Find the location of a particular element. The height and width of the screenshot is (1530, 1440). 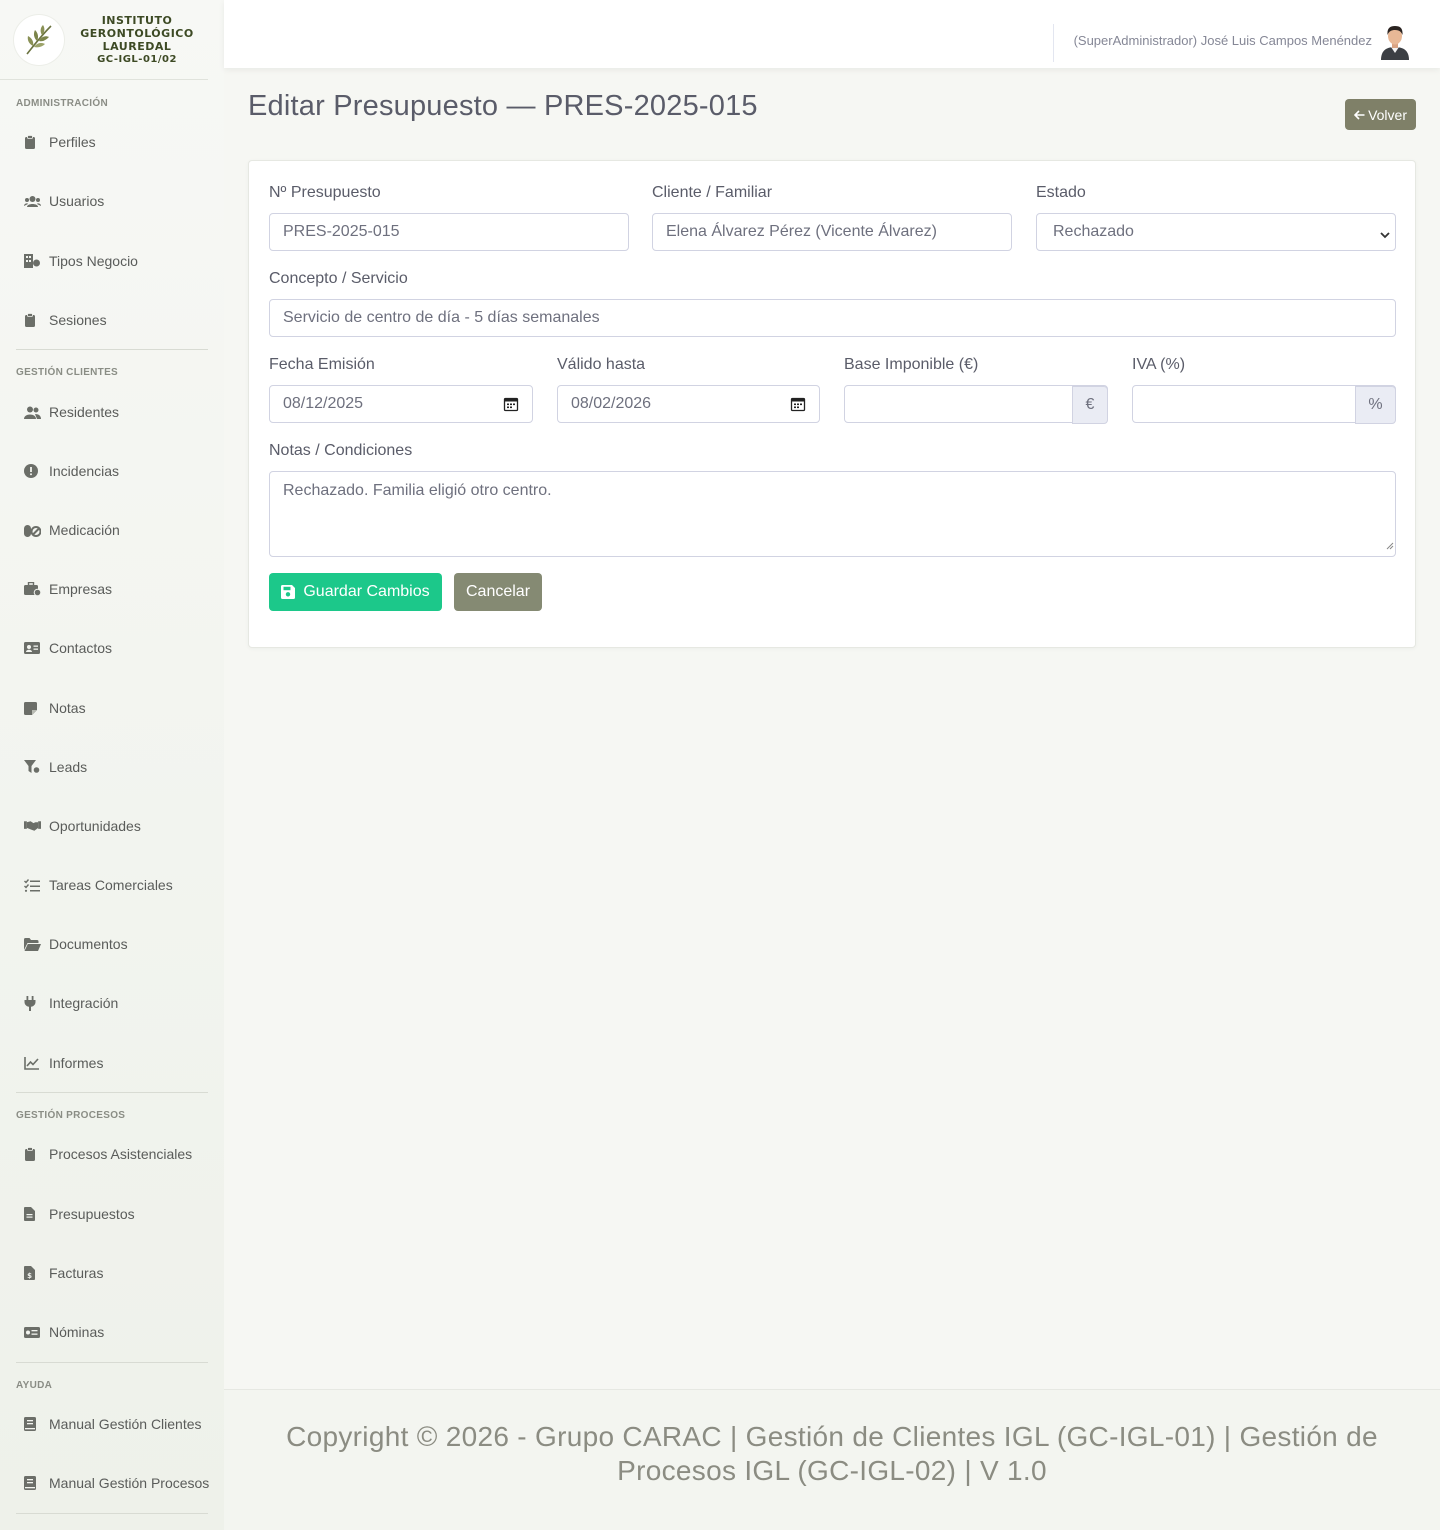

sidebar-item-label: Nóminas is located at coordinates (77, 1332).